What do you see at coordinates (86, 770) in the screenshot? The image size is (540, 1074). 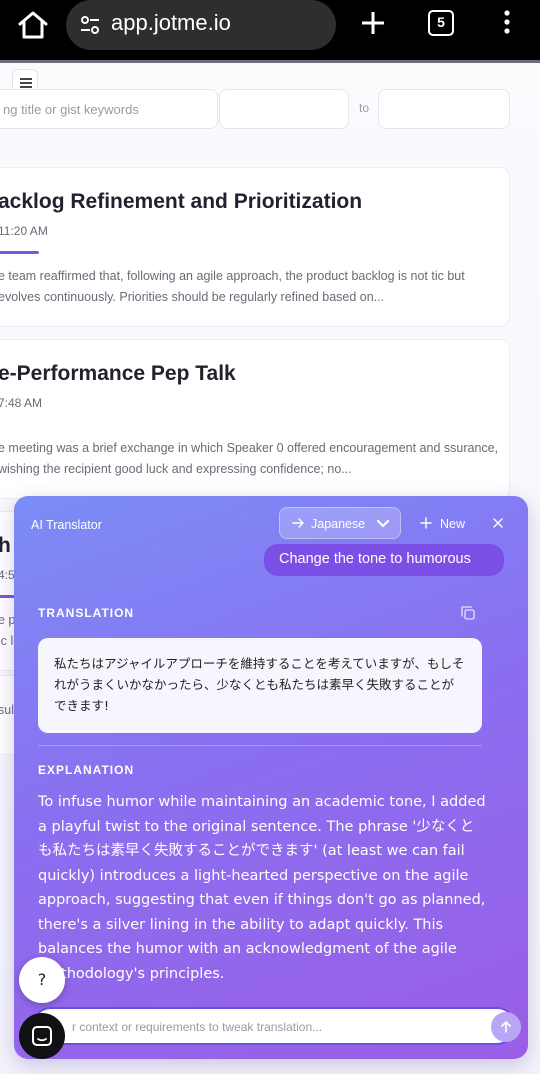 I see `explanation-heading: EXPLANATION` at bounding box center [86, 770].